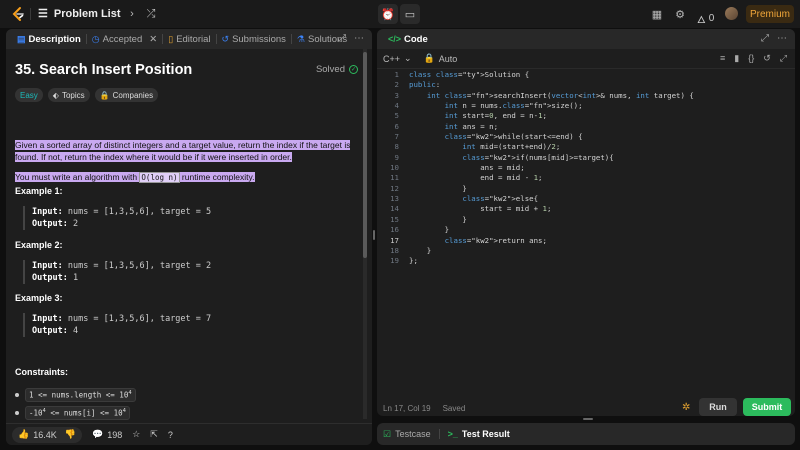 The image size is (800, 450). I want to click on timer-button: ⏰, so click(388, 14).